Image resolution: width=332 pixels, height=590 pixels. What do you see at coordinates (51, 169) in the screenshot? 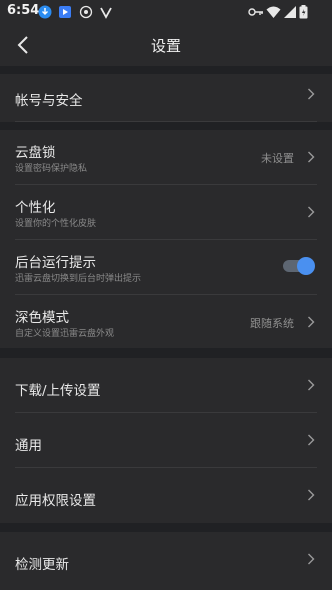
I see `cloud-lock-subtitle: 设置密码保护隐私` at bounding box center [51, 169].